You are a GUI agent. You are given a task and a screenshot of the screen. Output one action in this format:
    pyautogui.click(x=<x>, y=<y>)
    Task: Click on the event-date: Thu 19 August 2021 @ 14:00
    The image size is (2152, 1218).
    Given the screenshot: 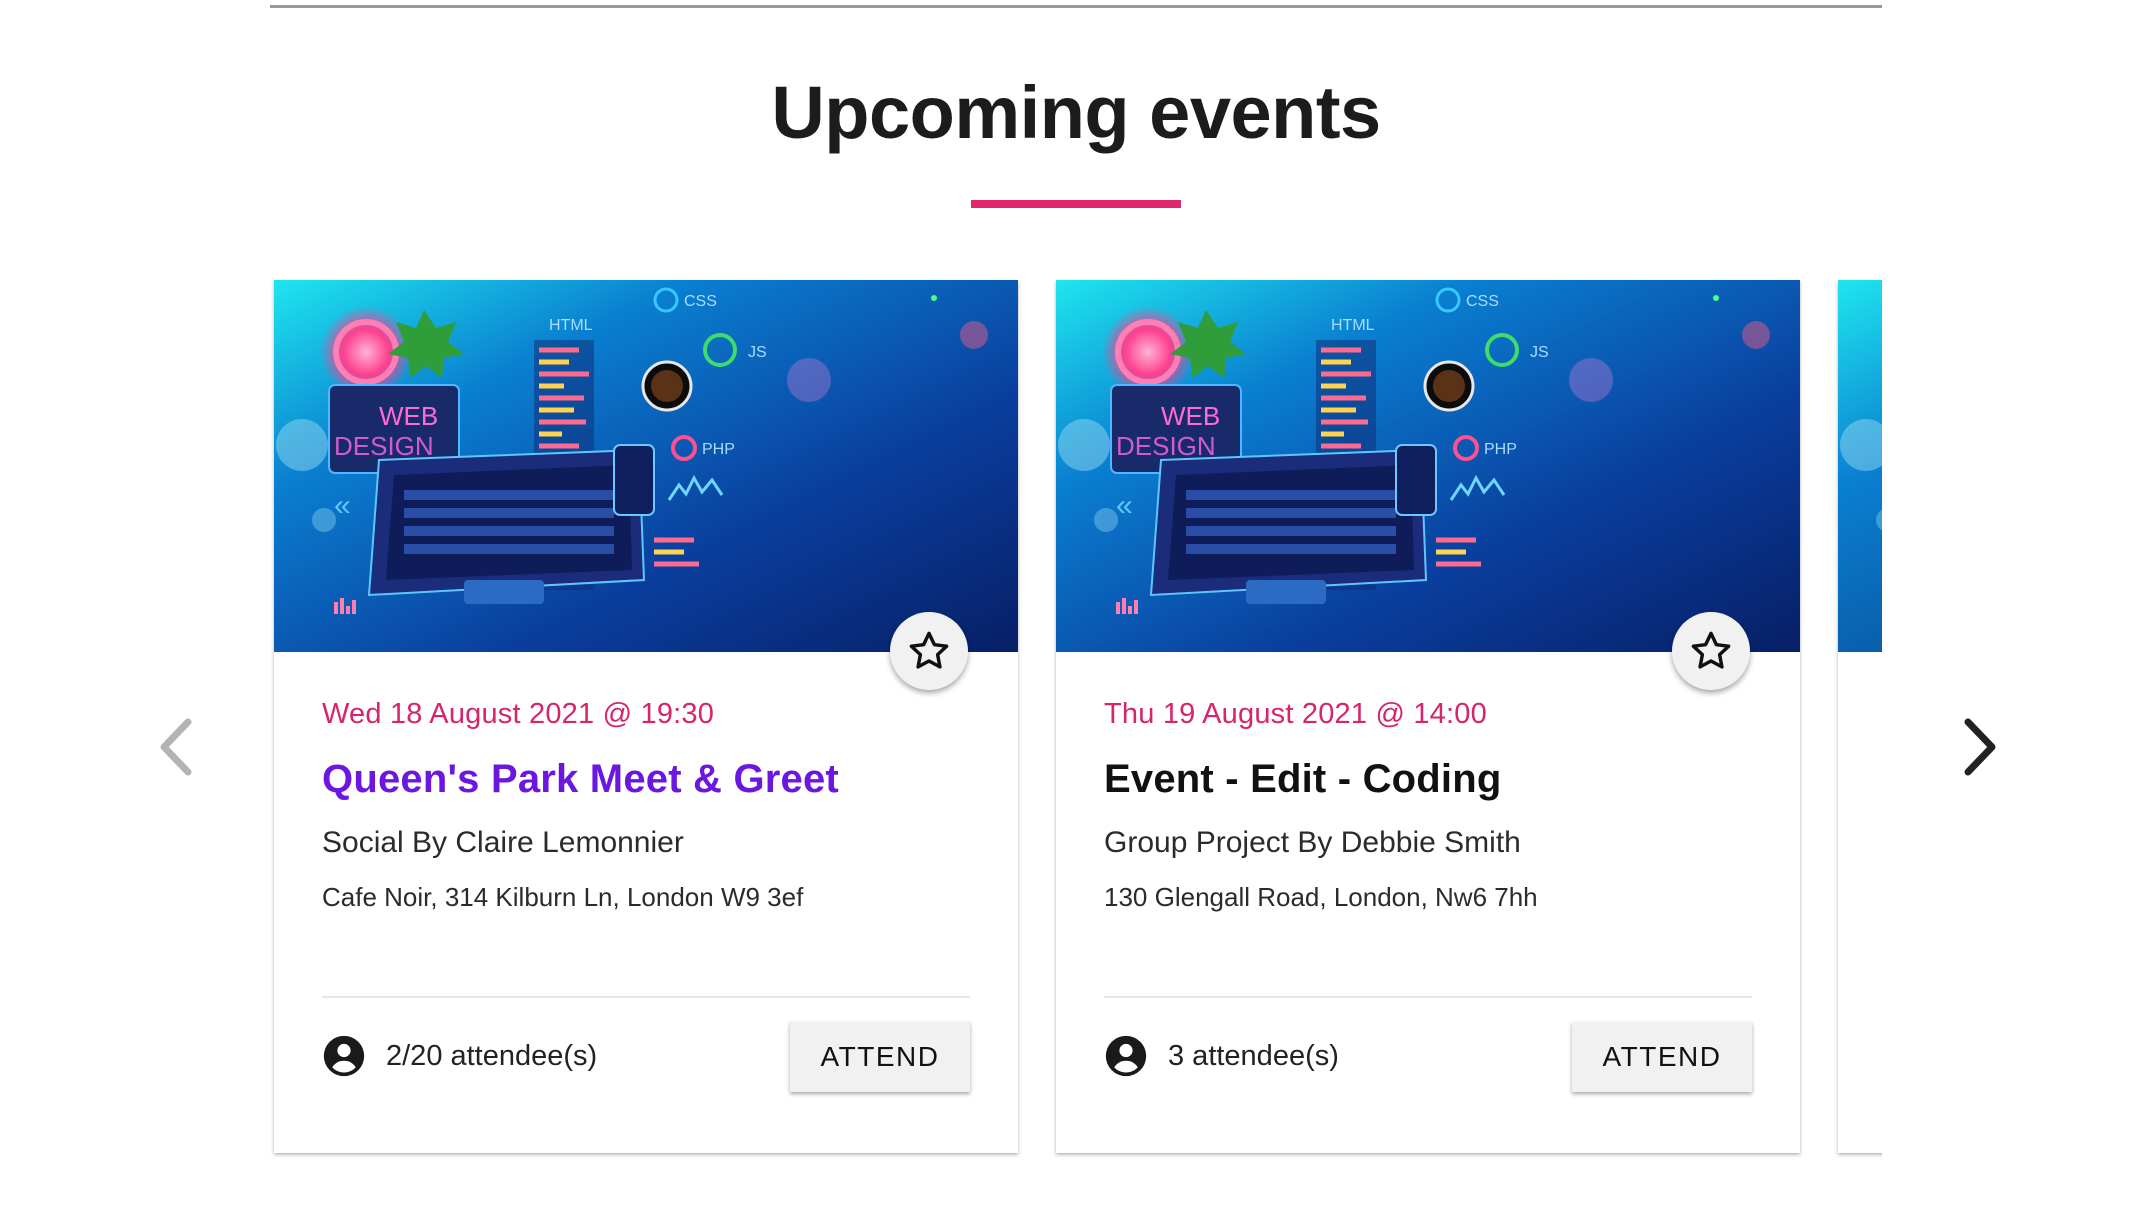 What is the action you would take?
    pyautogui.click(x=1295, y=714)
    